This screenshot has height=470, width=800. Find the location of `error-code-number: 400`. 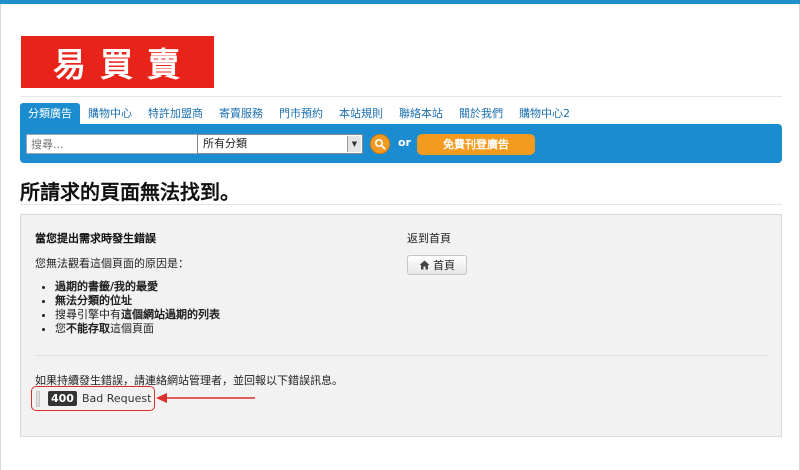

error-code-number: 400 is located at coordinates (62, 398).